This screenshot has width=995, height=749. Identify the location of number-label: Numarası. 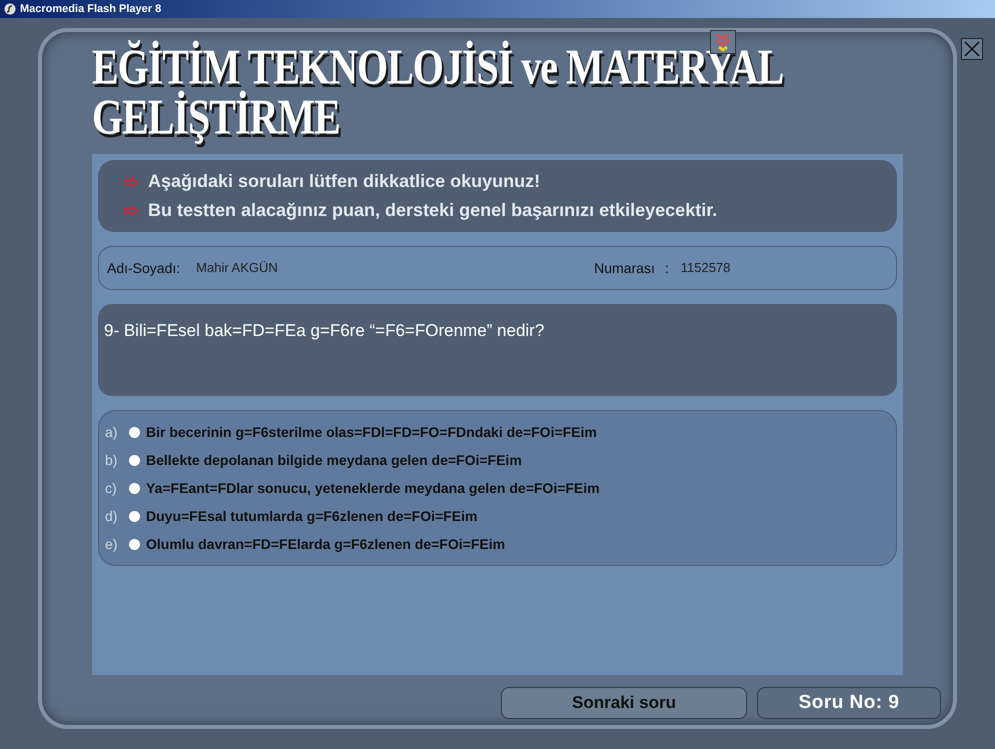
(624, 268).